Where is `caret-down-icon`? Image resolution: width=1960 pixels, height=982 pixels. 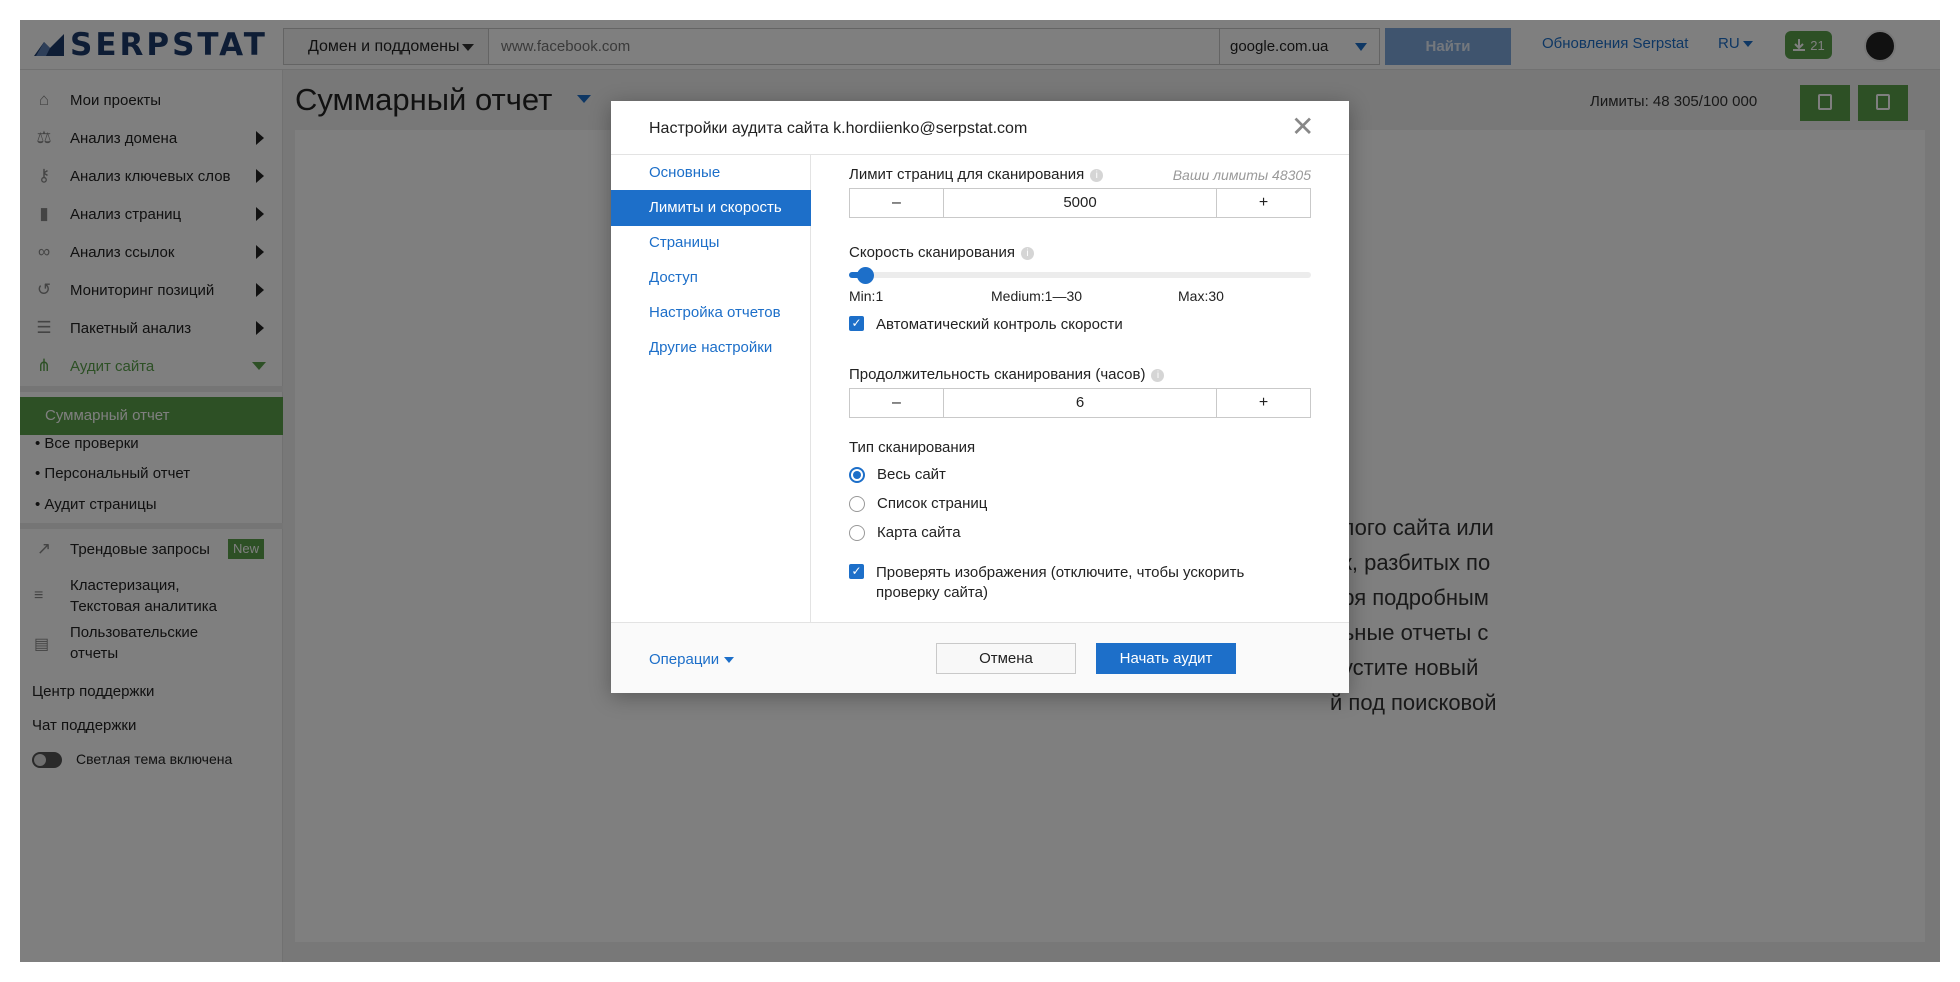
caret-down-icon is located at coordinates (729, 660).